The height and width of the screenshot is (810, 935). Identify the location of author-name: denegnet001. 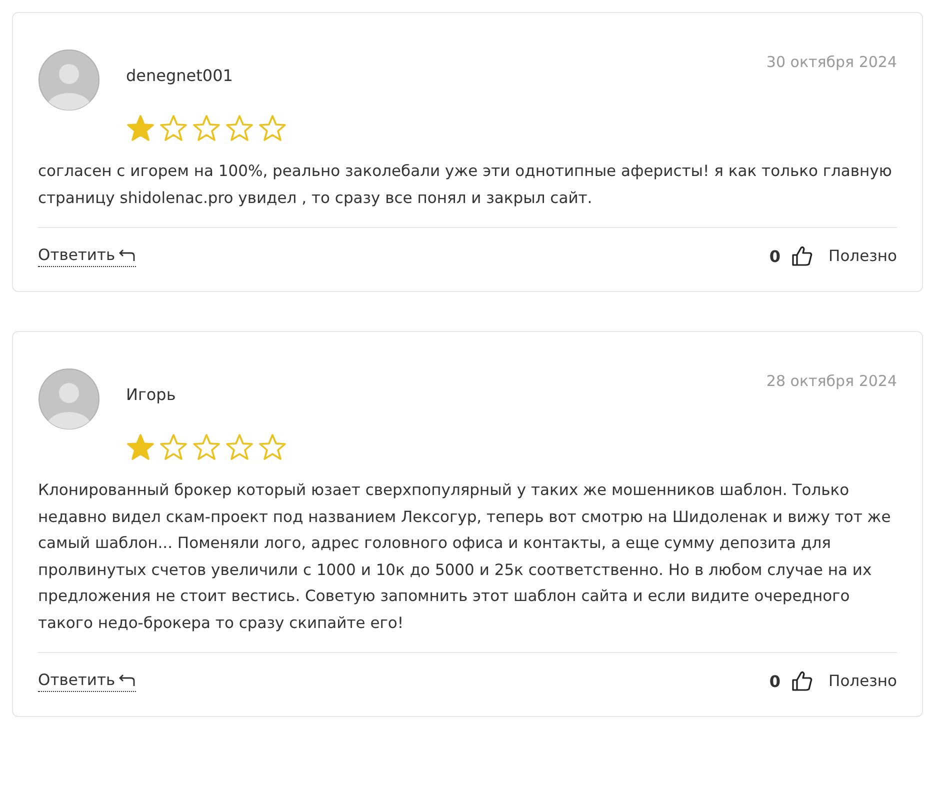
(180, 75).